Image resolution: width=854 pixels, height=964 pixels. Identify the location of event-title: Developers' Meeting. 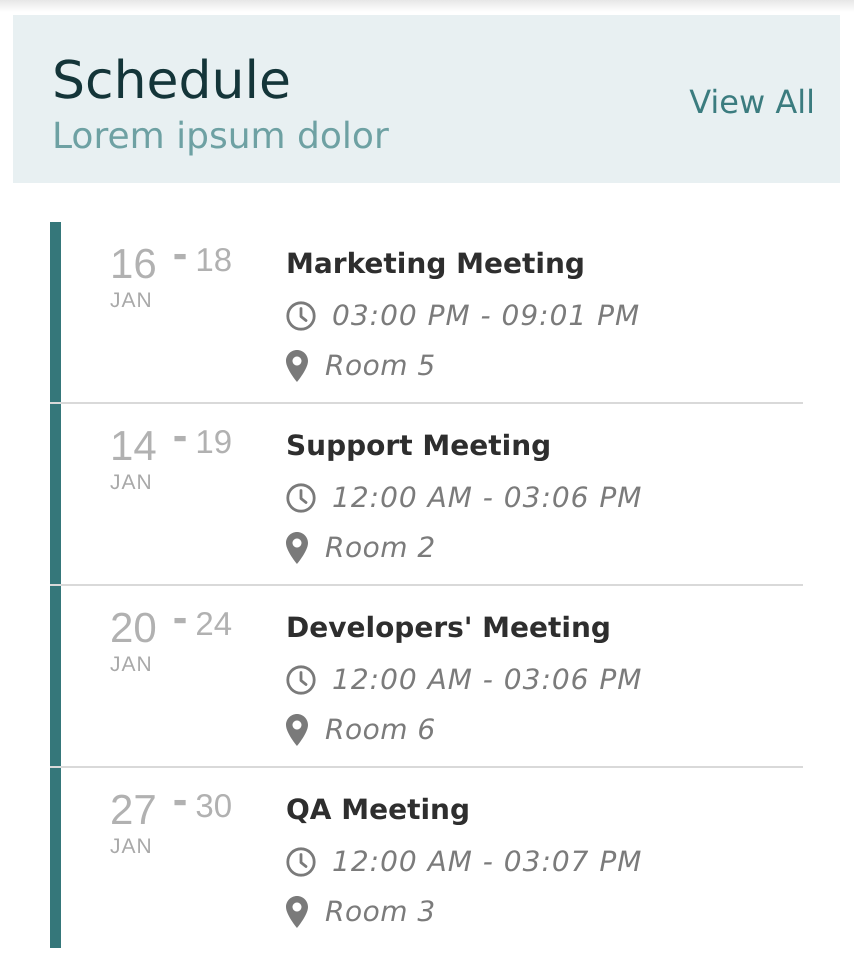
(449, 628).